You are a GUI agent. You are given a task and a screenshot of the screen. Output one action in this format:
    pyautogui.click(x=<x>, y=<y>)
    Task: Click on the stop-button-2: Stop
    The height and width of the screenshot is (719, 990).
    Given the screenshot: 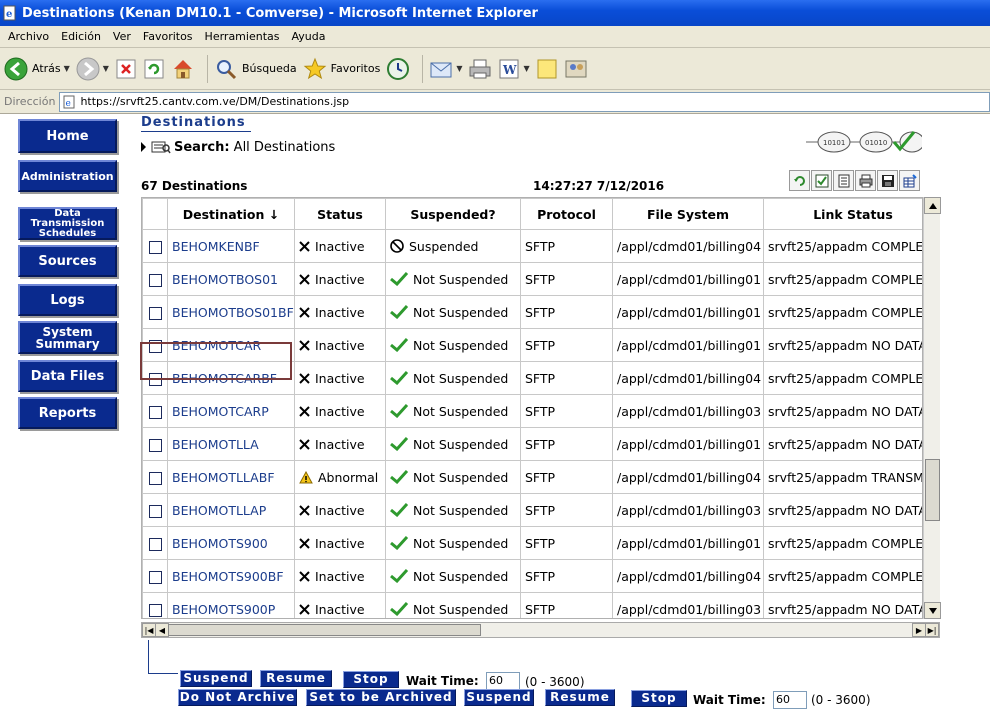 What is the action you would take?
    pyautogui.click(x=659, y=698)
    